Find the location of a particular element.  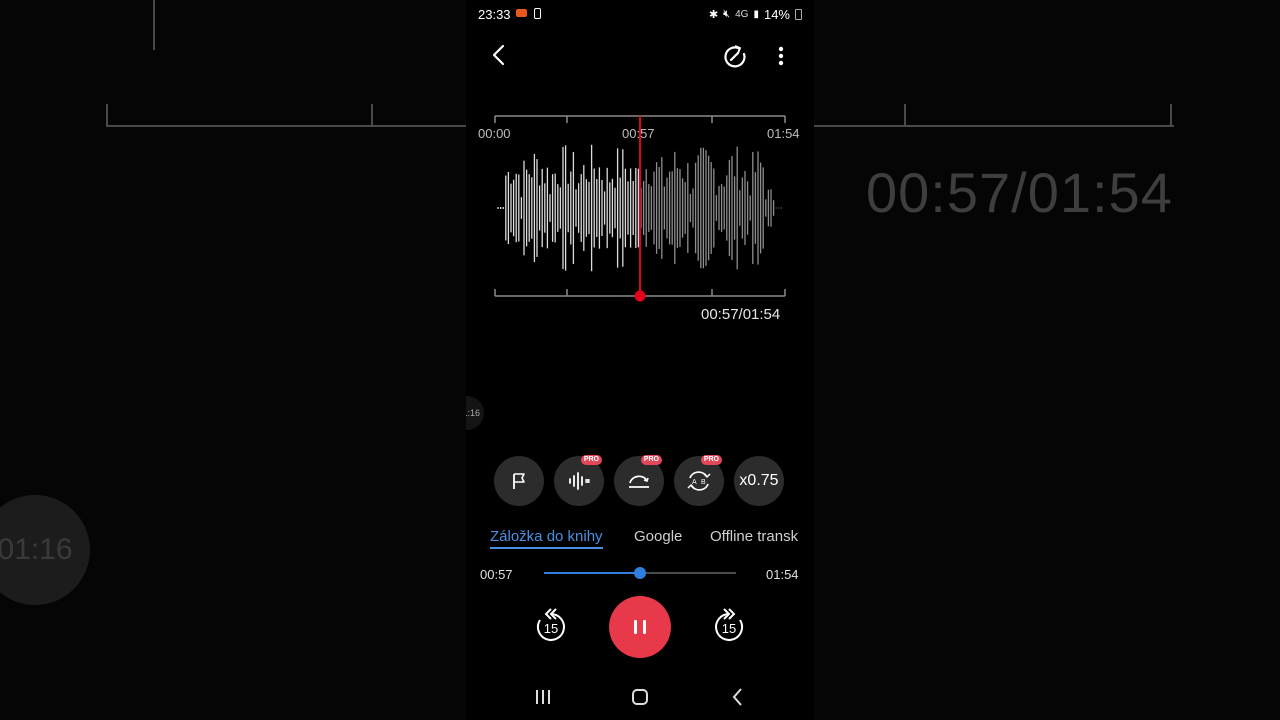

playback-speed-button: x0.75 is located at coordinates (759, 481).